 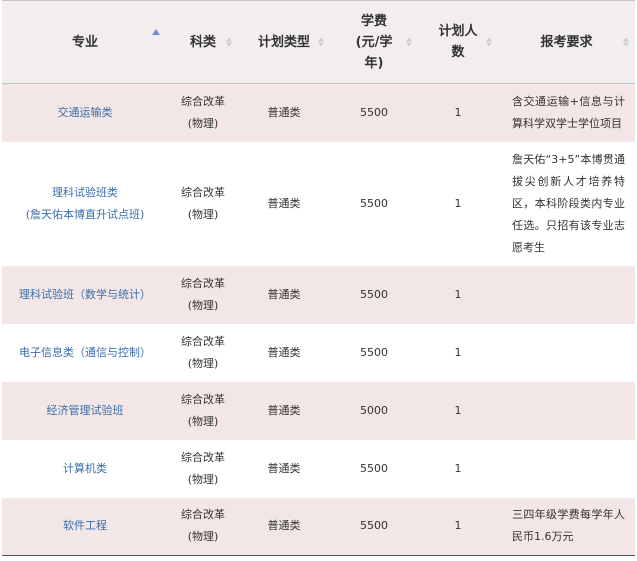 I want to click on table-row: 计算机类 综合改革 (物理) 普通类 5500 1, so click(x=318, y=468).